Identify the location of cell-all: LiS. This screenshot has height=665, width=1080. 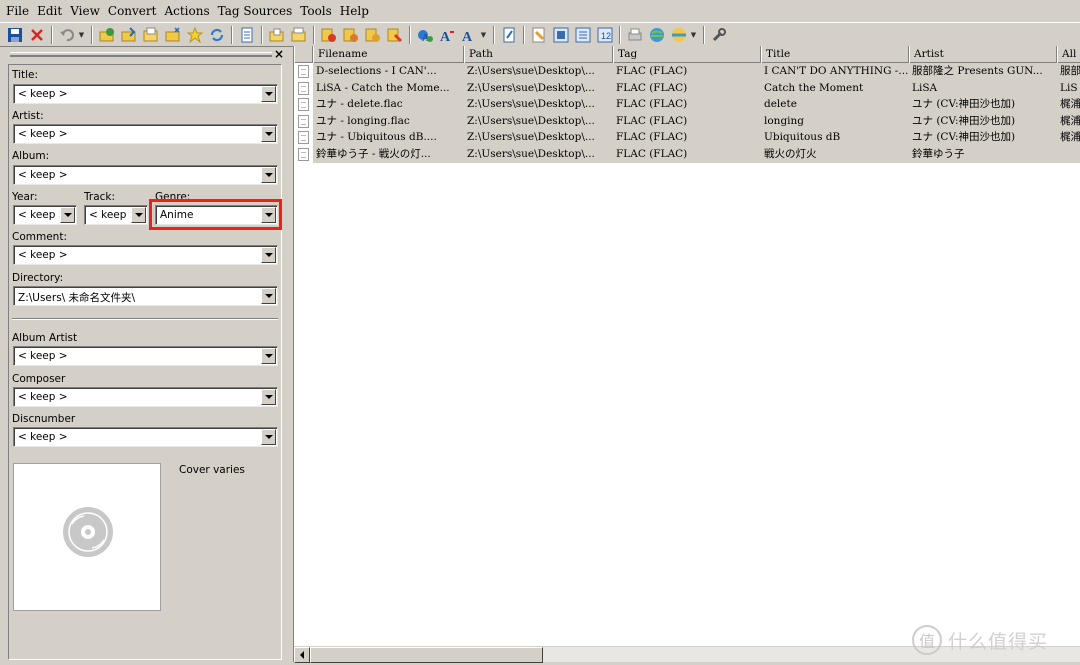
(1068, 88).